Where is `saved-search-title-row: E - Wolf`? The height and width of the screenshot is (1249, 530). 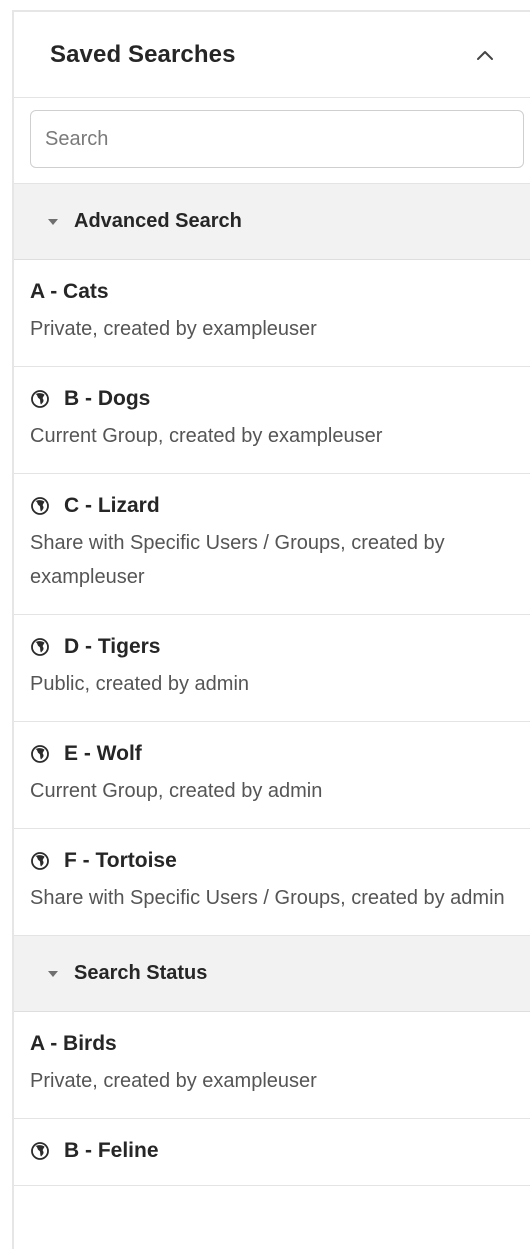
saved-search-title-row: E - Wolf is located at coordinates (270, 754).